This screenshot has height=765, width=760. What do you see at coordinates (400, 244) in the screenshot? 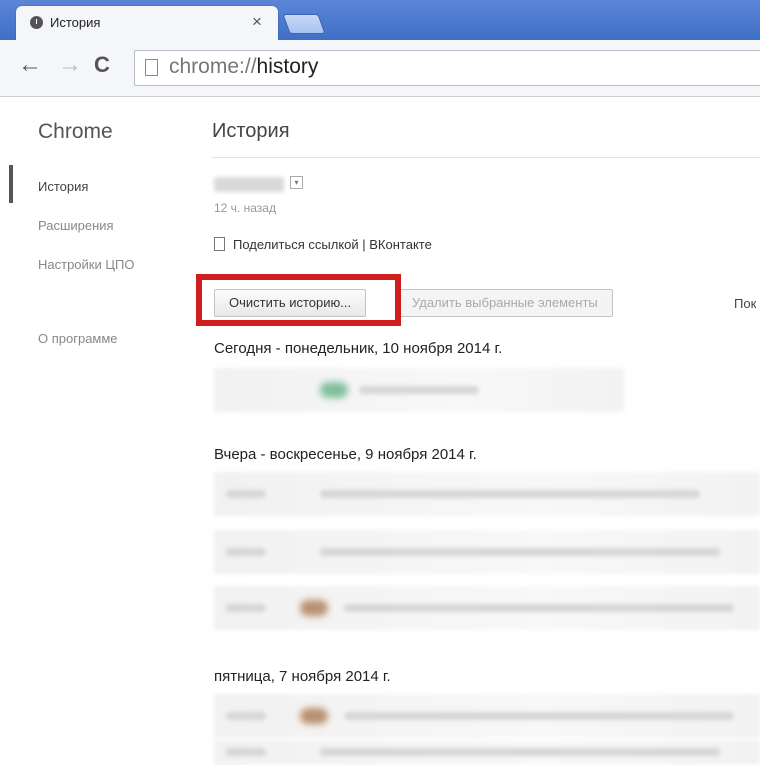
I see `share-vk-link: ВКонтакте` at bounding box center [400, 244].